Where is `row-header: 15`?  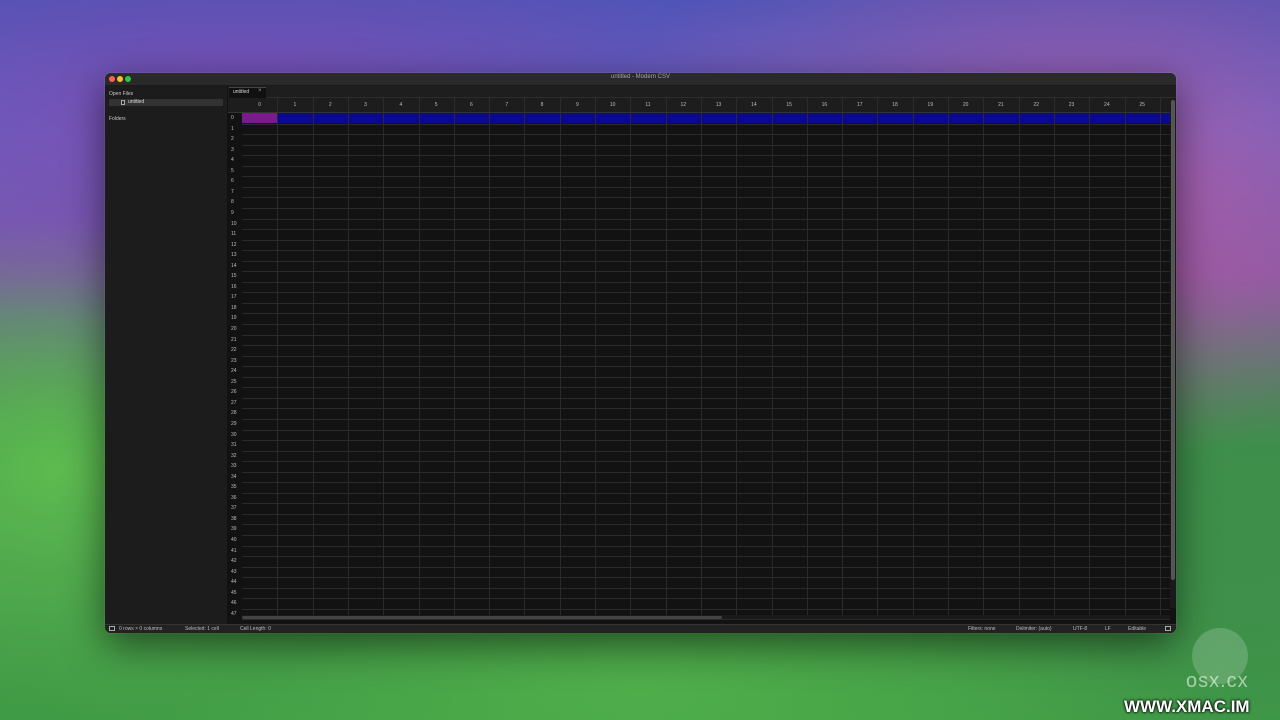 row-header: 15 is located at coordinates (234, 276).